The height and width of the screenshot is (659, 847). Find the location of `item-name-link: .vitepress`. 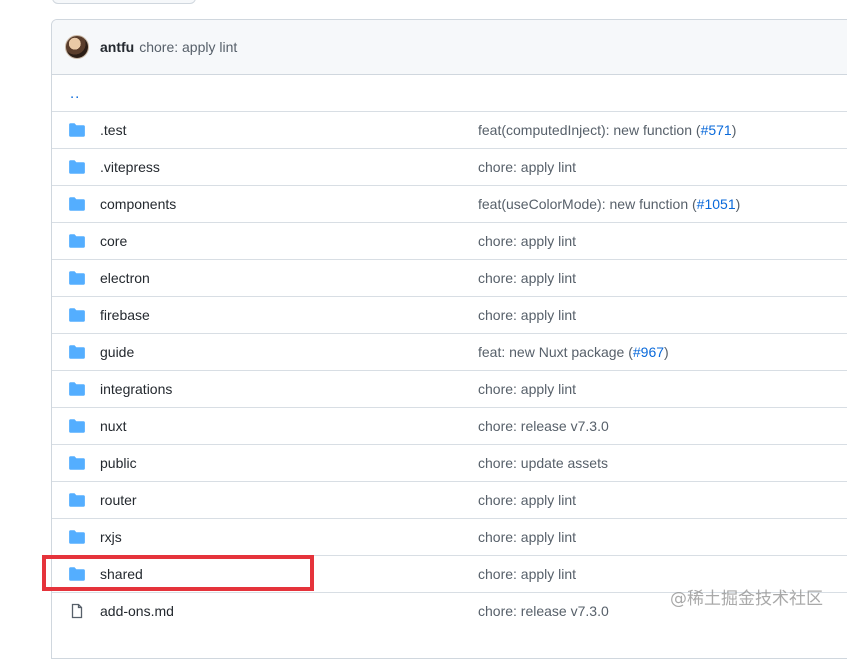

item-name-link: .vitepress is located at coordinates (130, 167).